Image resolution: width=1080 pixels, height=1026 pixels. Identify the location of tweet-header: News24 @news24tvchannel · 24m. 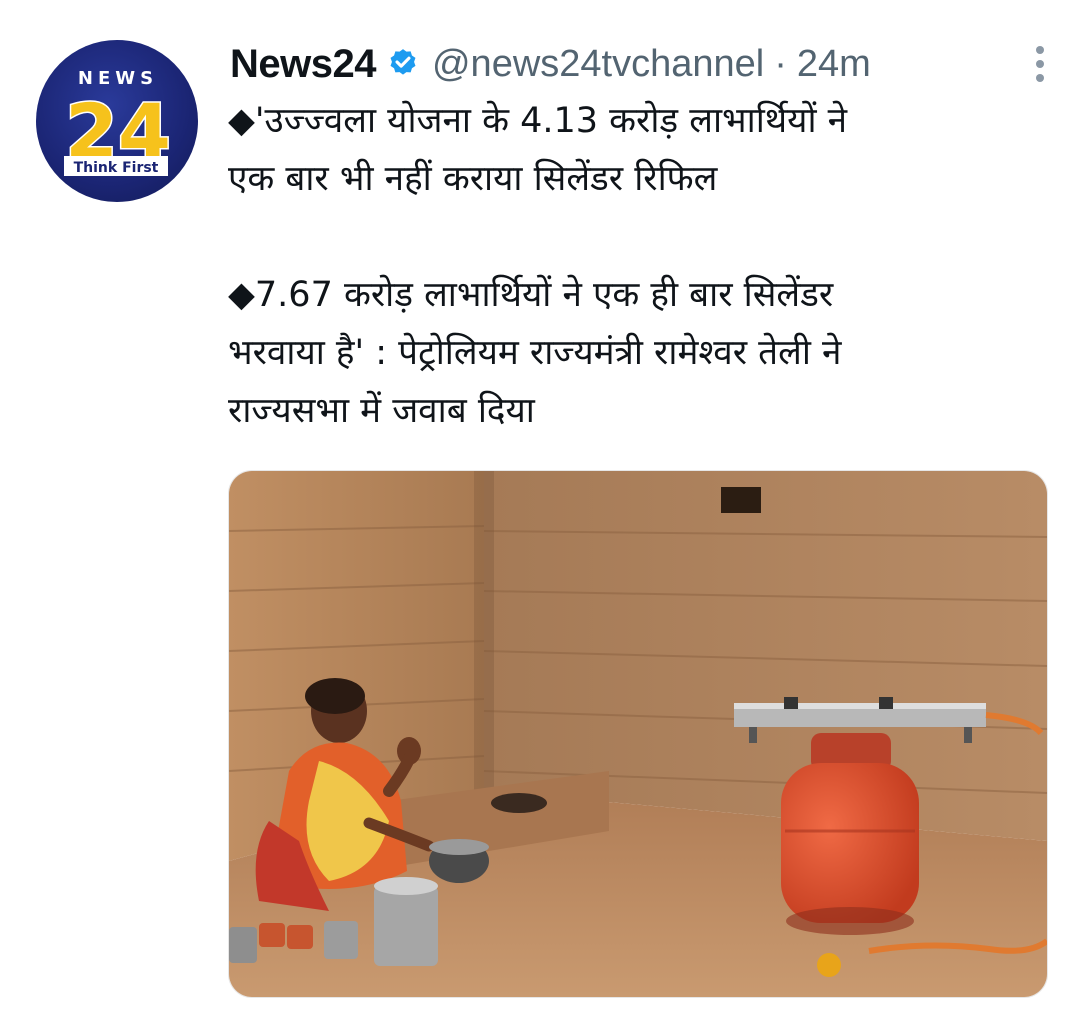
(640, 64).